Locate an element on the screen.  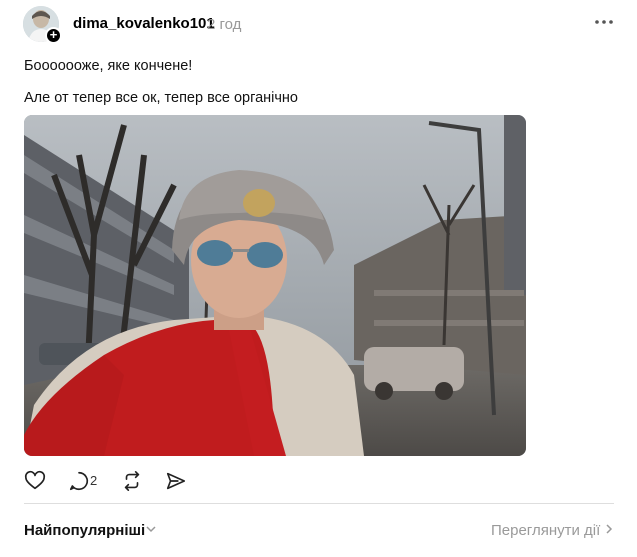
view-activity-link: Переглянути дії is located at coordinates (545, 530).